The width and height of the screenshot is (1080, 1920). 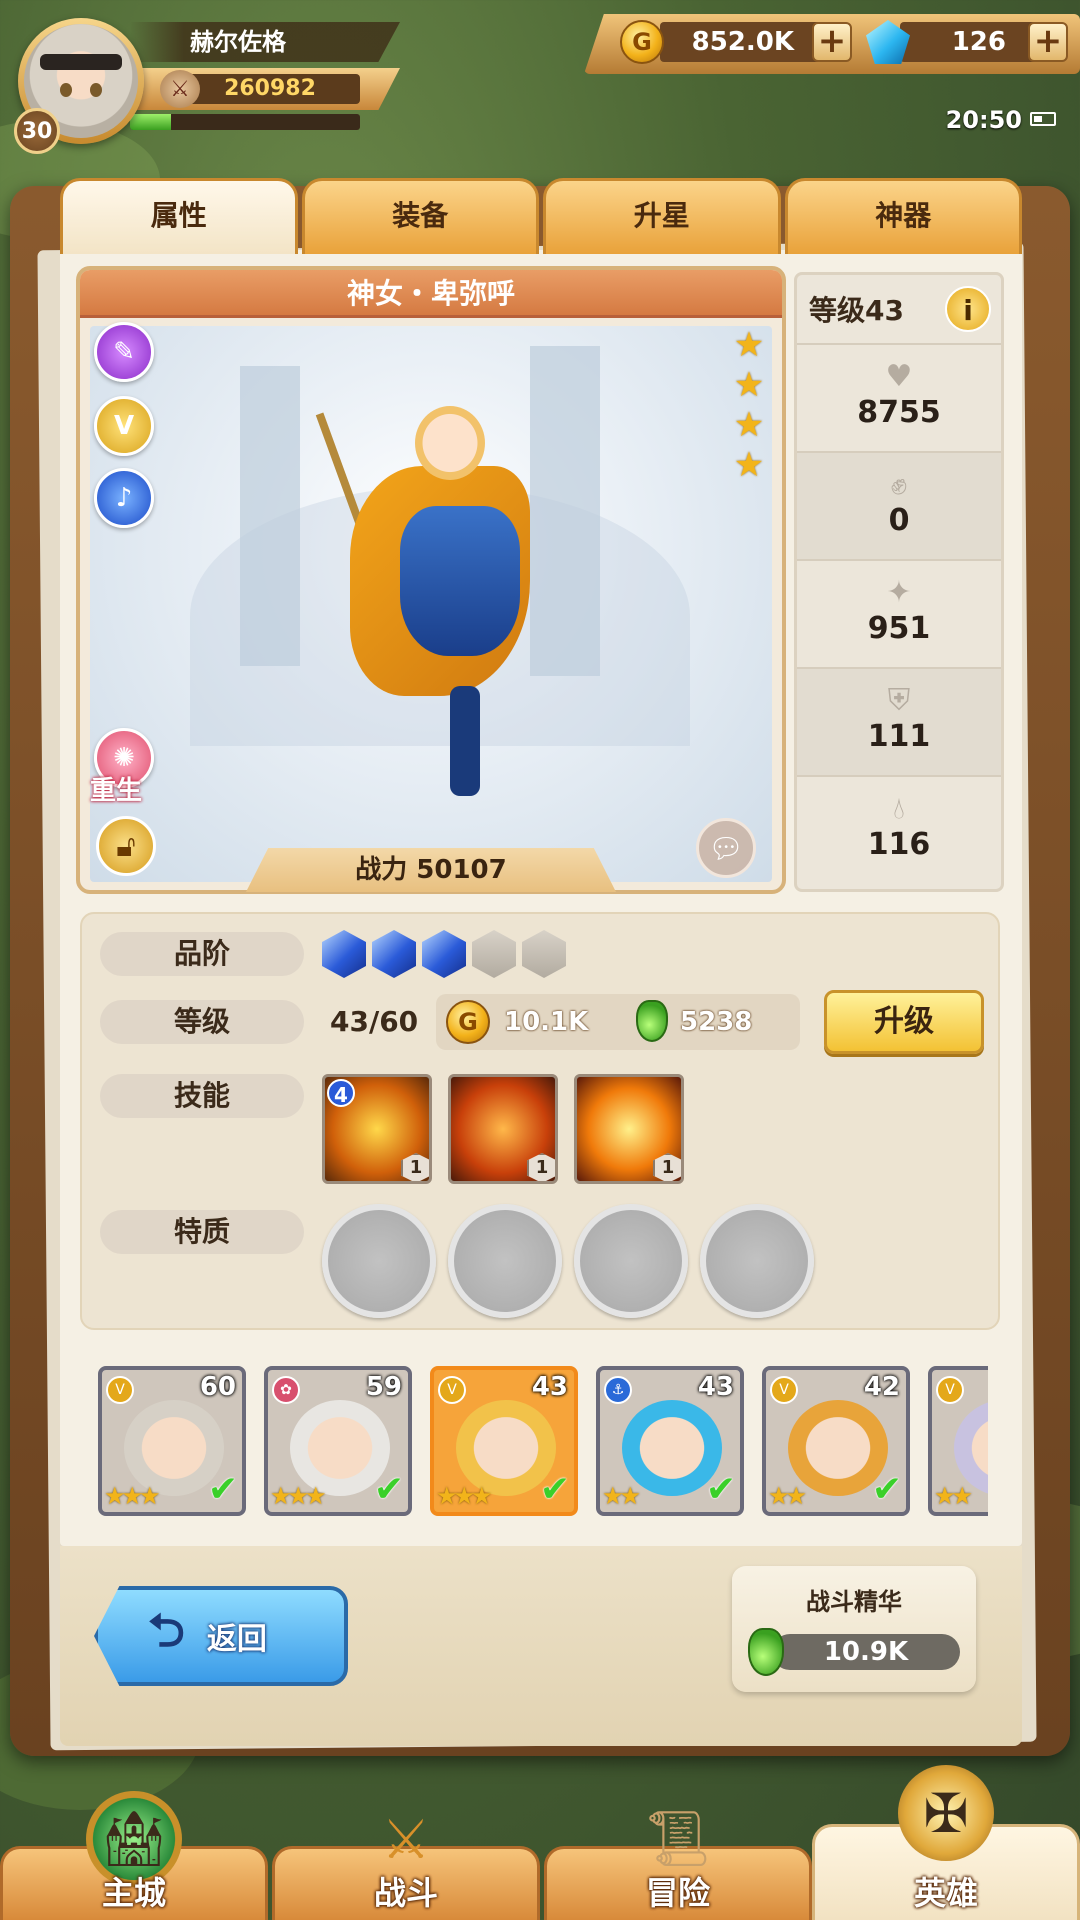 I want to click on add-gold-button: +, so click(x=832, y=42).